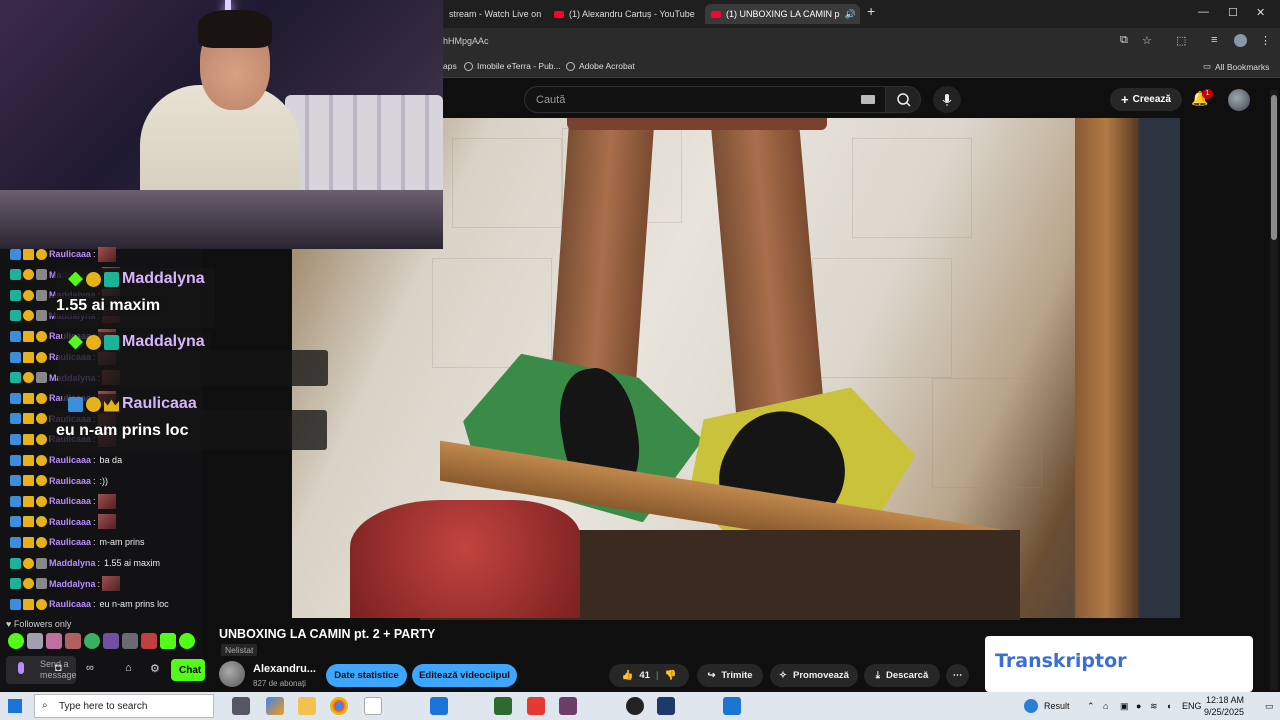 Image resolution: width=1280 pixels, height=720 pixels. What do you see at coordinates (868, 99) in the screenshot?
I see `keyboard-icon` at bounding box center [868, 99].